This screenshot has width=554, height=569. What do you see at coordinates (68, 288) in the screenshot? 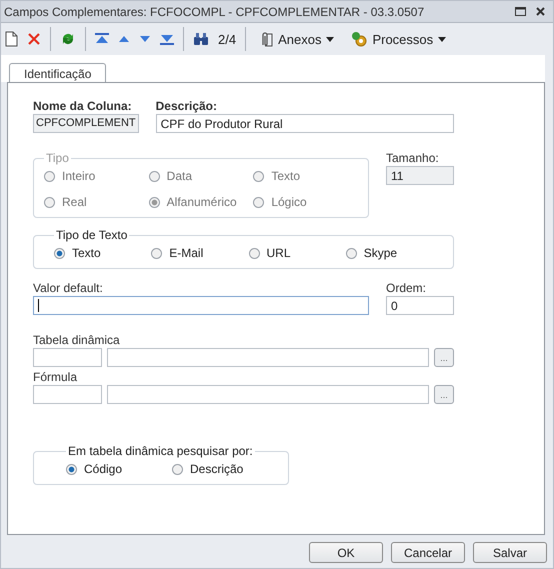
I see `field-label: Valor default:` at bounding box center [68, 288].